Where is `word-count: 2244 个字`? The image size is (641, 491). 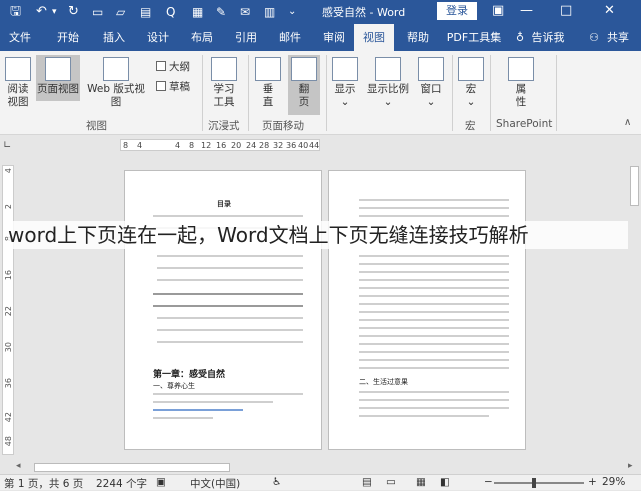 word-count: 2244 个字 is located at coordinates (121, 483).